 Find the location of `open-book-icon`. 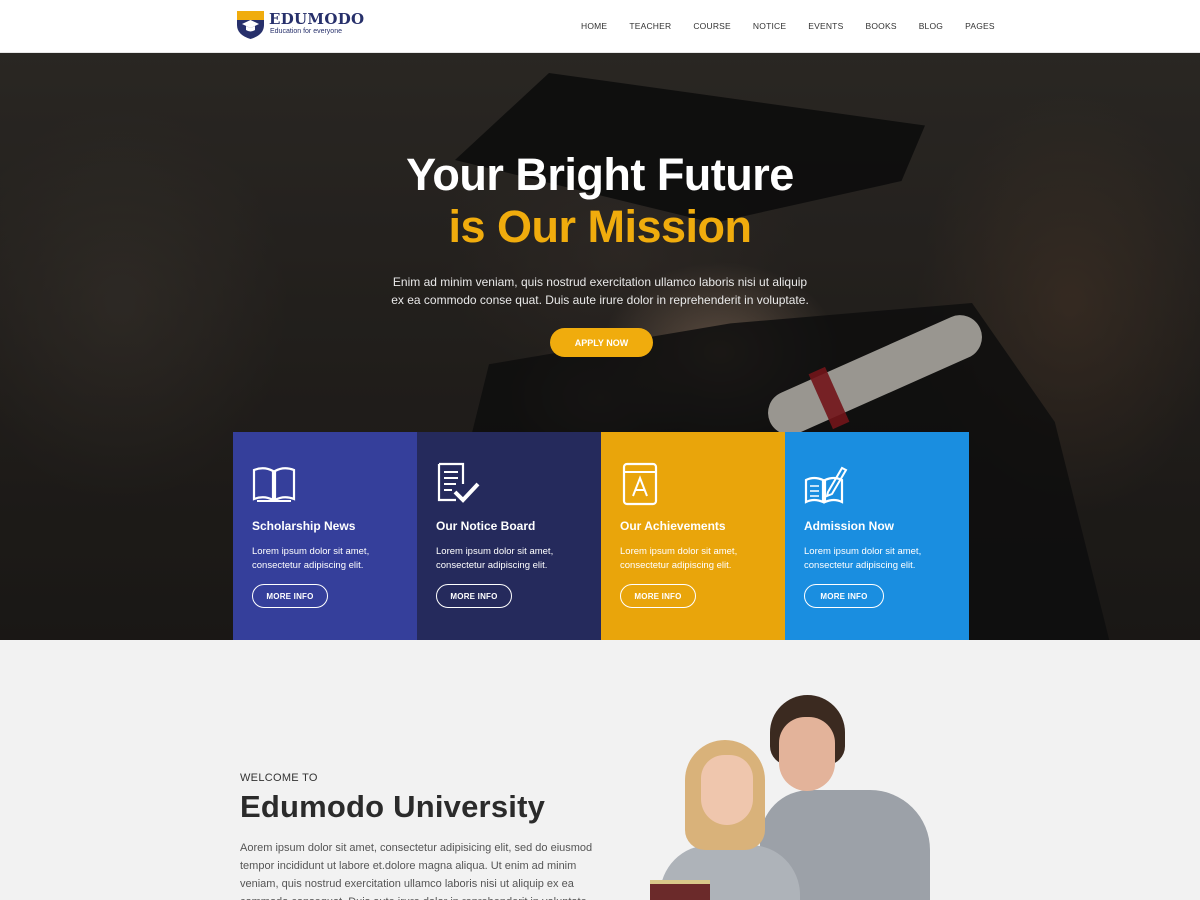

open-book-icon is located at coordinates (274, 484).